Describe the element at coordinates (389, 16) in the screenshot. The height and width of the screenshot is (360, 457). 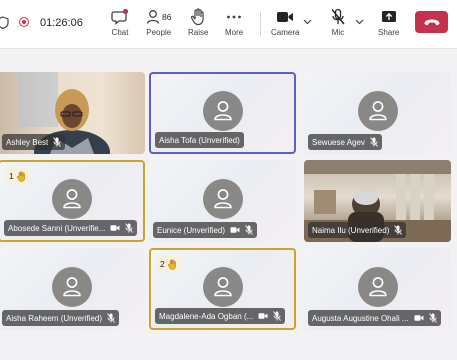
I see `share-icon` at that location.